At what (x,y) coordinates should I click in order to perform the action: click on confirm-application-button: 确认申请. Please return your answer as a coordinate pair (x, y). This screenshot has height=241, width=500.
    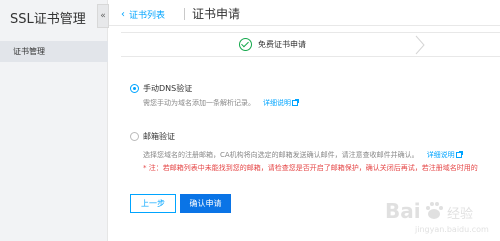
    Looking at the image, I should click on (205, 203).